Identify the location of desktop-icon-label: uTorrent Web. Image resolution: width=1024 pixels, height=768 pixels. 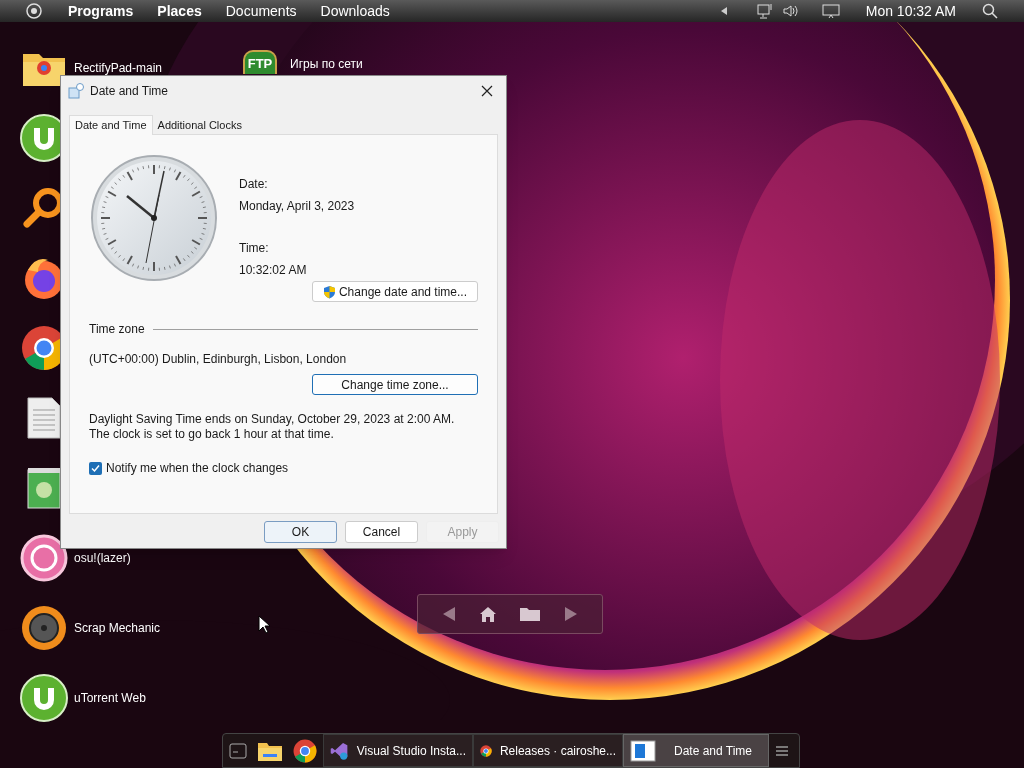
(110, 698).